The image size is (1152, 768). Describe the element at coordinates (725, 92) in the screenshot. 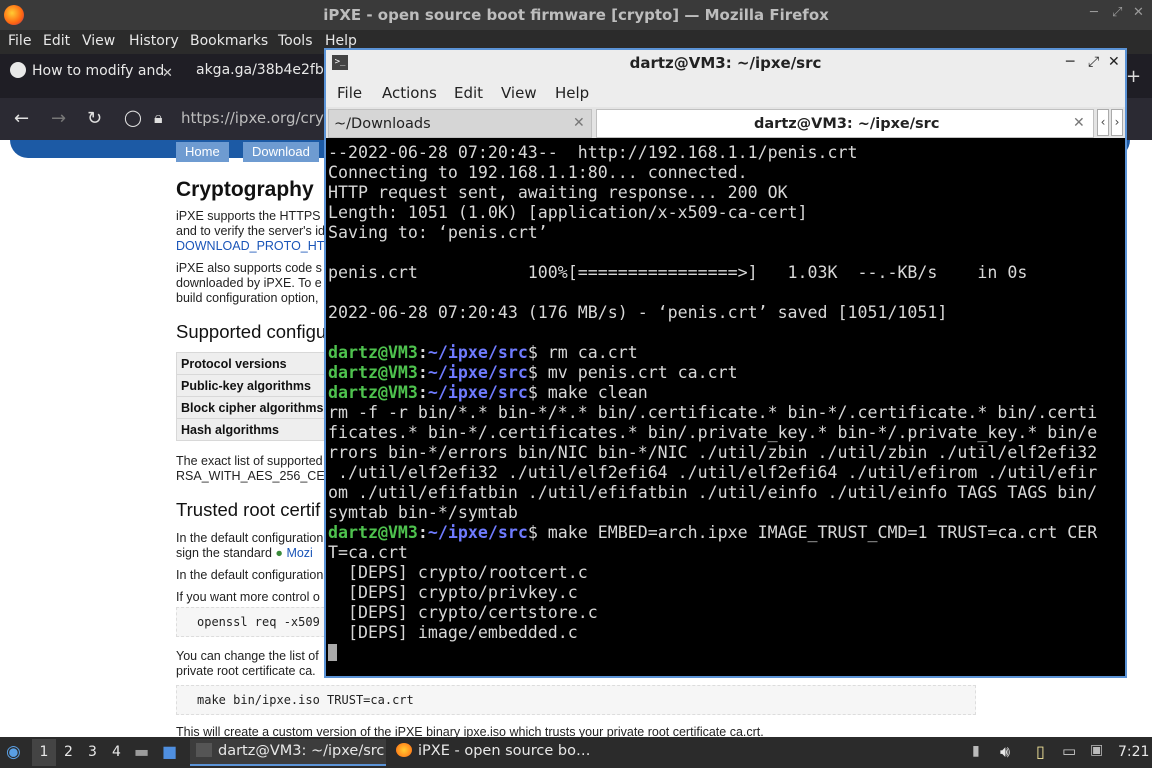

I see `terminal-menubar: File Actions Edit View Help` at that location.